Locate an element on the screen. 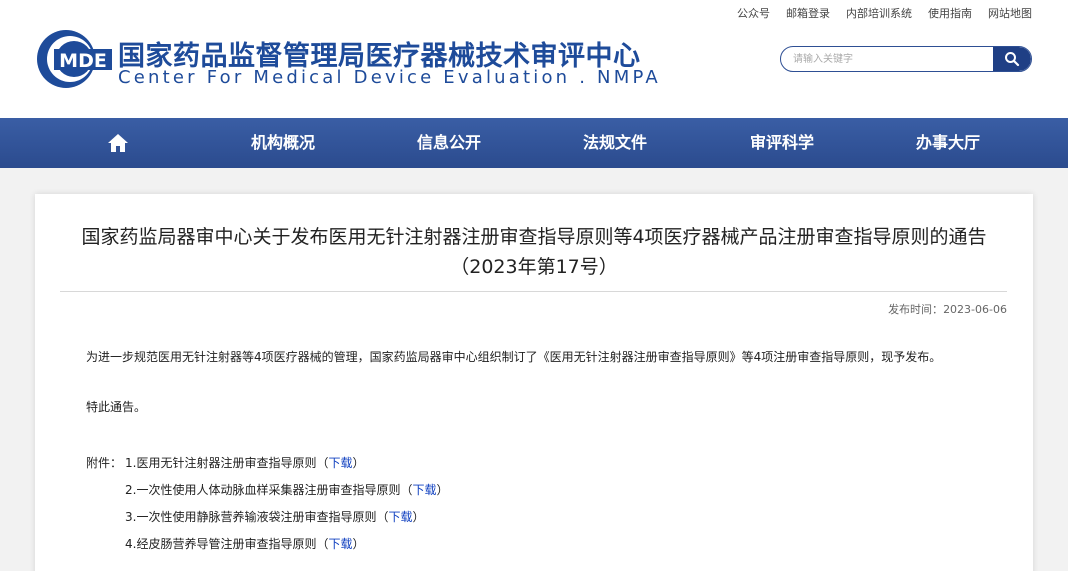 The image size is (1068, 571). title-divider is located at coordinates (533, 291).